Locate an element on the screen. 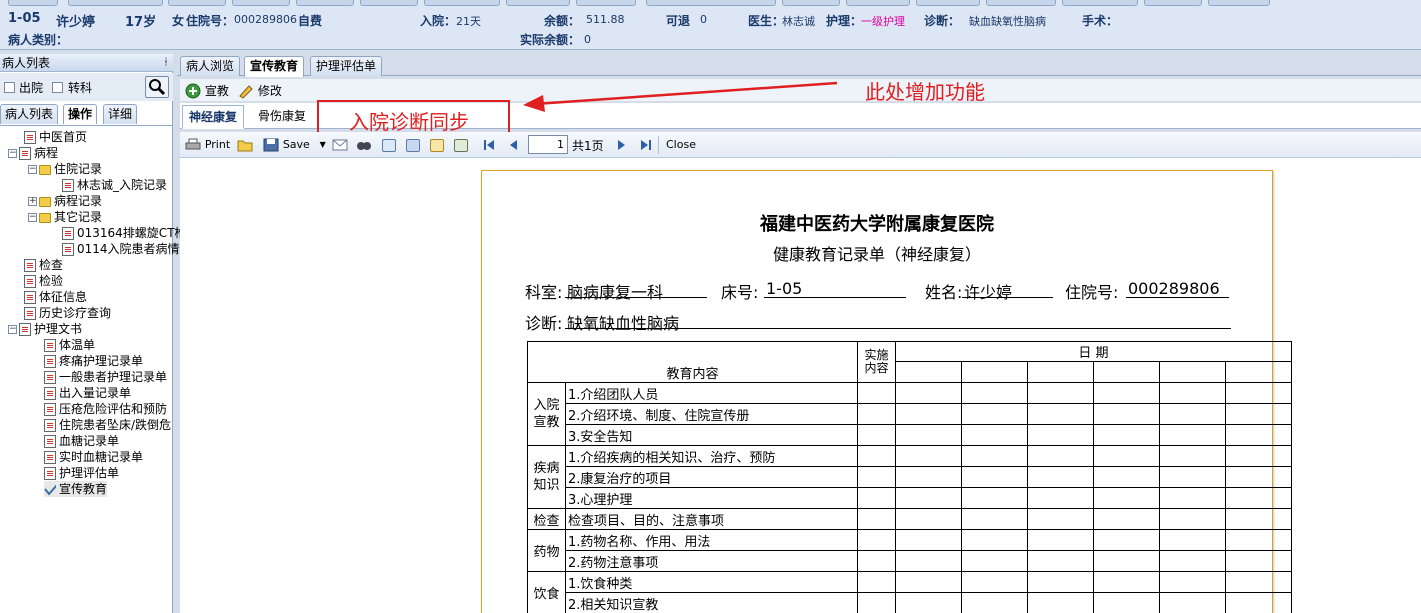 This screenshot has width=1421, height=613. check-icon is located at coordinates (50, 490).